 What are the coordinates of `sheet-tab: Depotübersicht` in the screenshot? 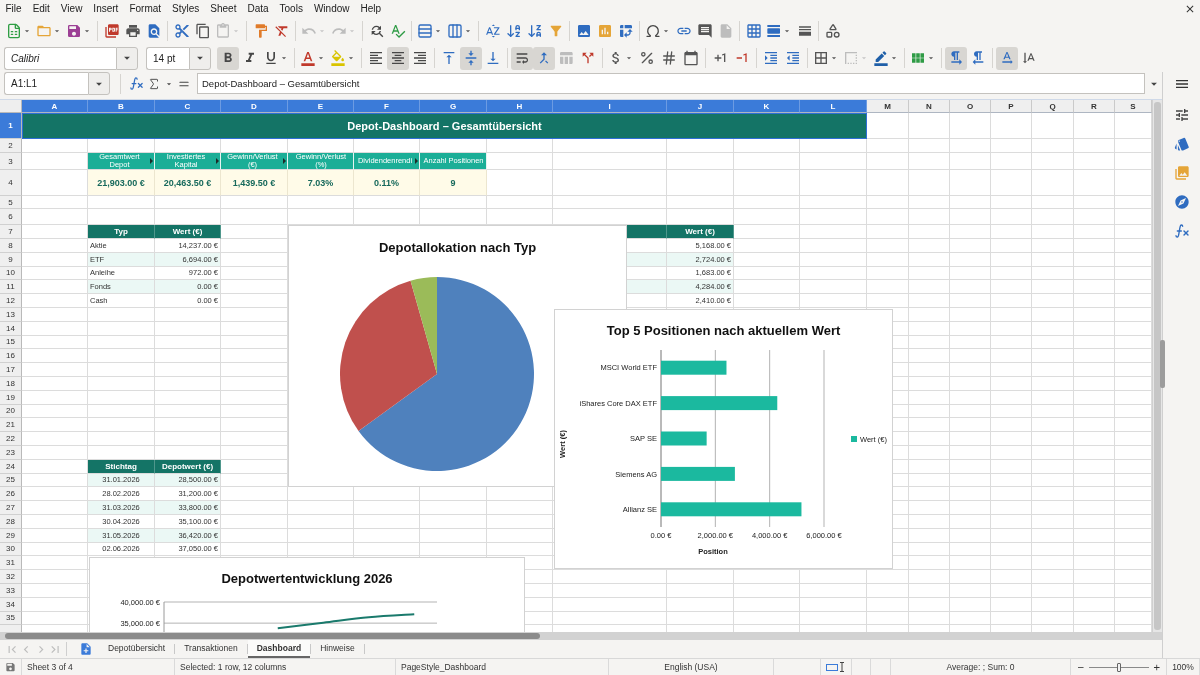 It's located at (137, 649).